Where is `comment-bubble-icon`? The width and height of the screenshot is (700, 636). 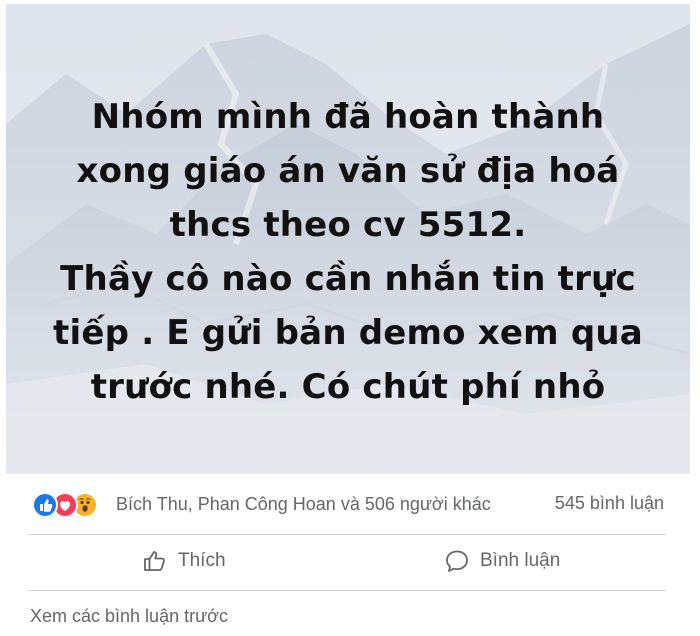
comment-bubble-icon is located at coordinates (457, 561).